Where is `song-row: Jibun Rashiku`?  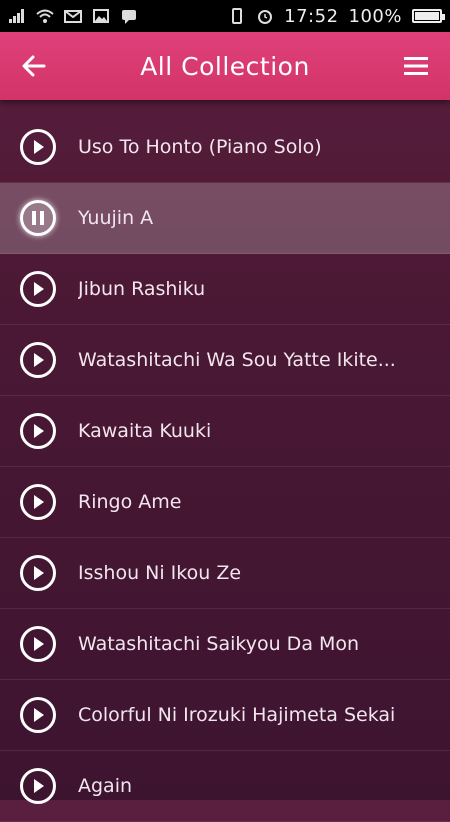 song-row: Jibun Rashiku is located at coordinates (225, 289).